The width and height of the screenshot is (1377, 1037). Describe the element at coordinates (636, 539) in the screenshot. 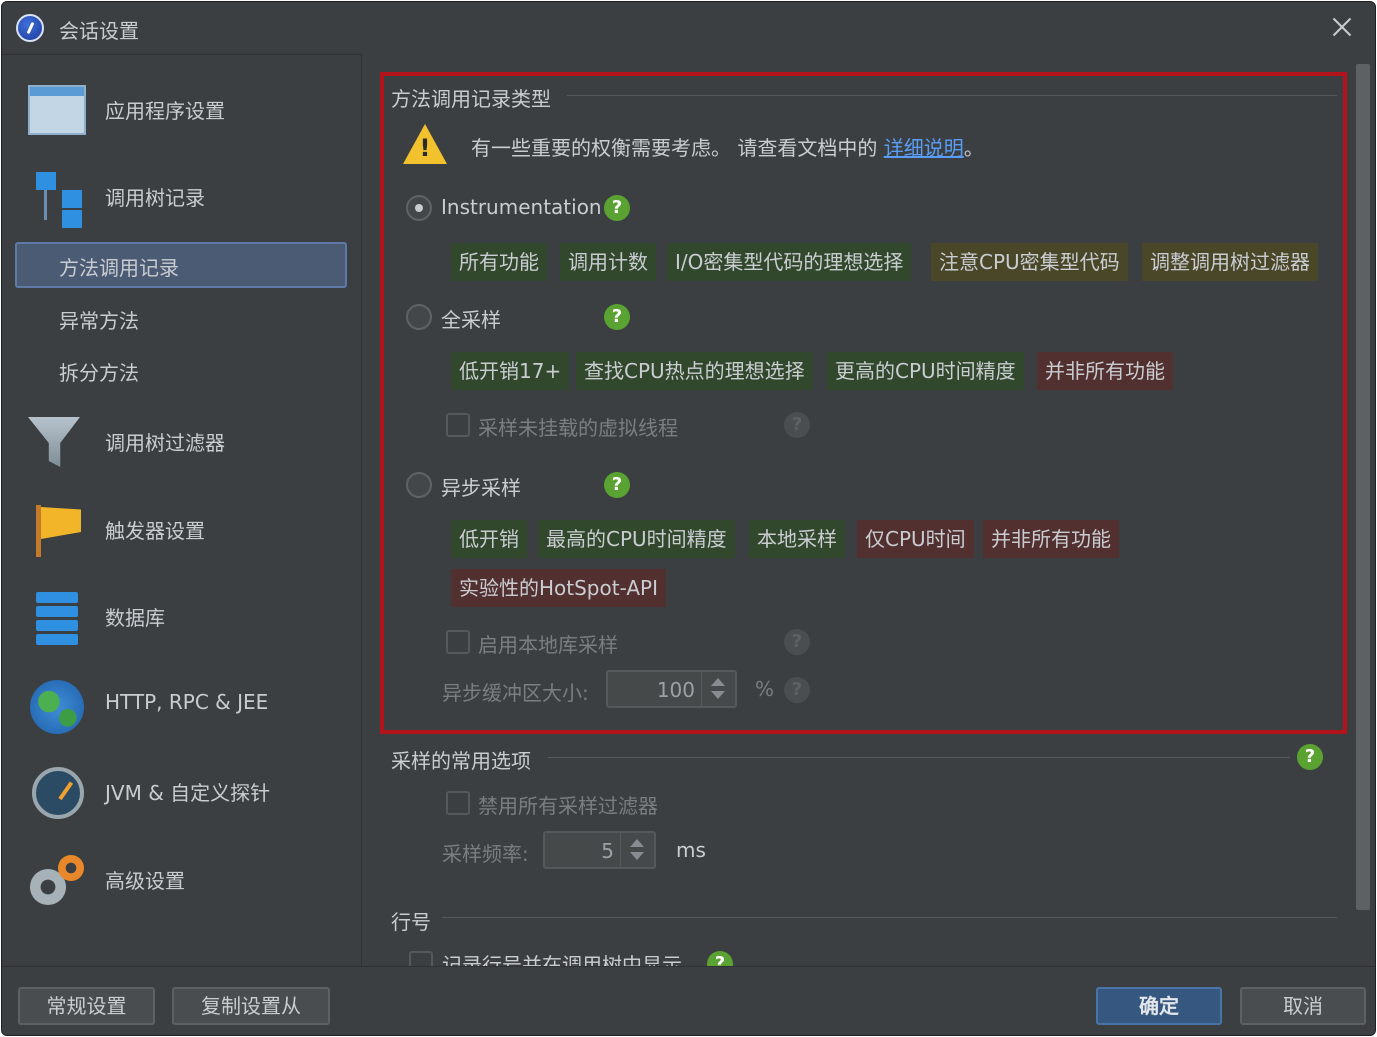

I see `tag-highest-cpu-precision: 最高的CPU时间精度` at that location.